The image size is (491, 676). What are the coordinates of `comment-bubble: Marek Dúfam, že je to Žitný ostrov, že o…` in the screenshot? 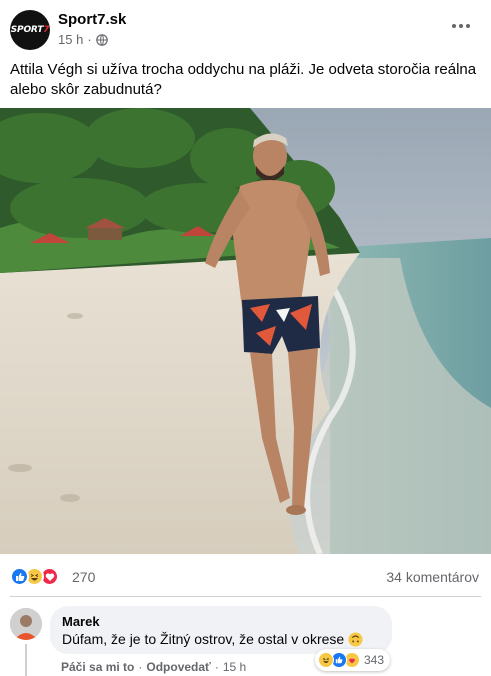 It's located at (221, 630).